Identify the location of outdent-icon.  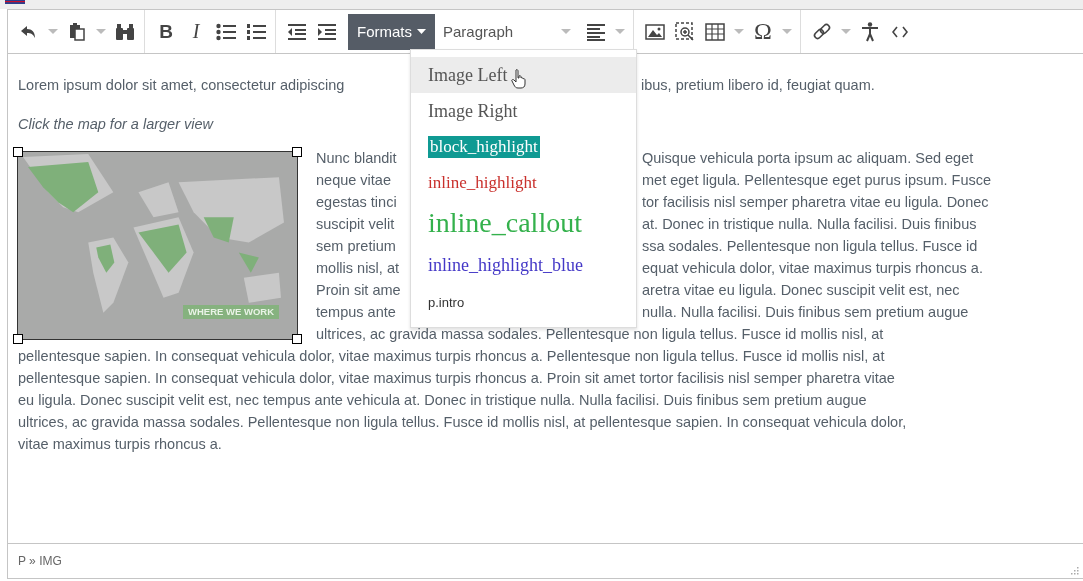
(297, 31).